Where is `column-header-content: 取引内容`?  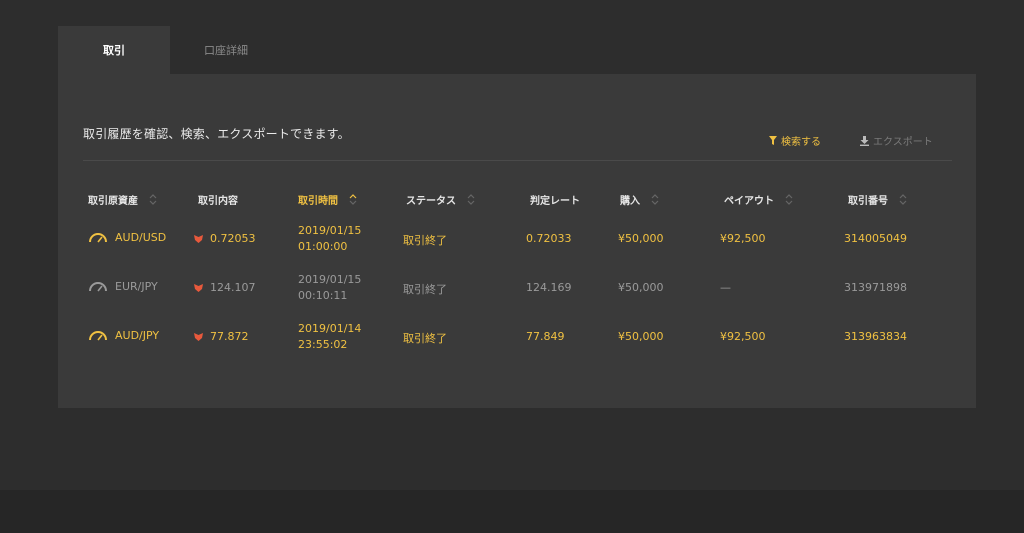 column-header-content: 取引内容 is located at coordinates (218, 199).